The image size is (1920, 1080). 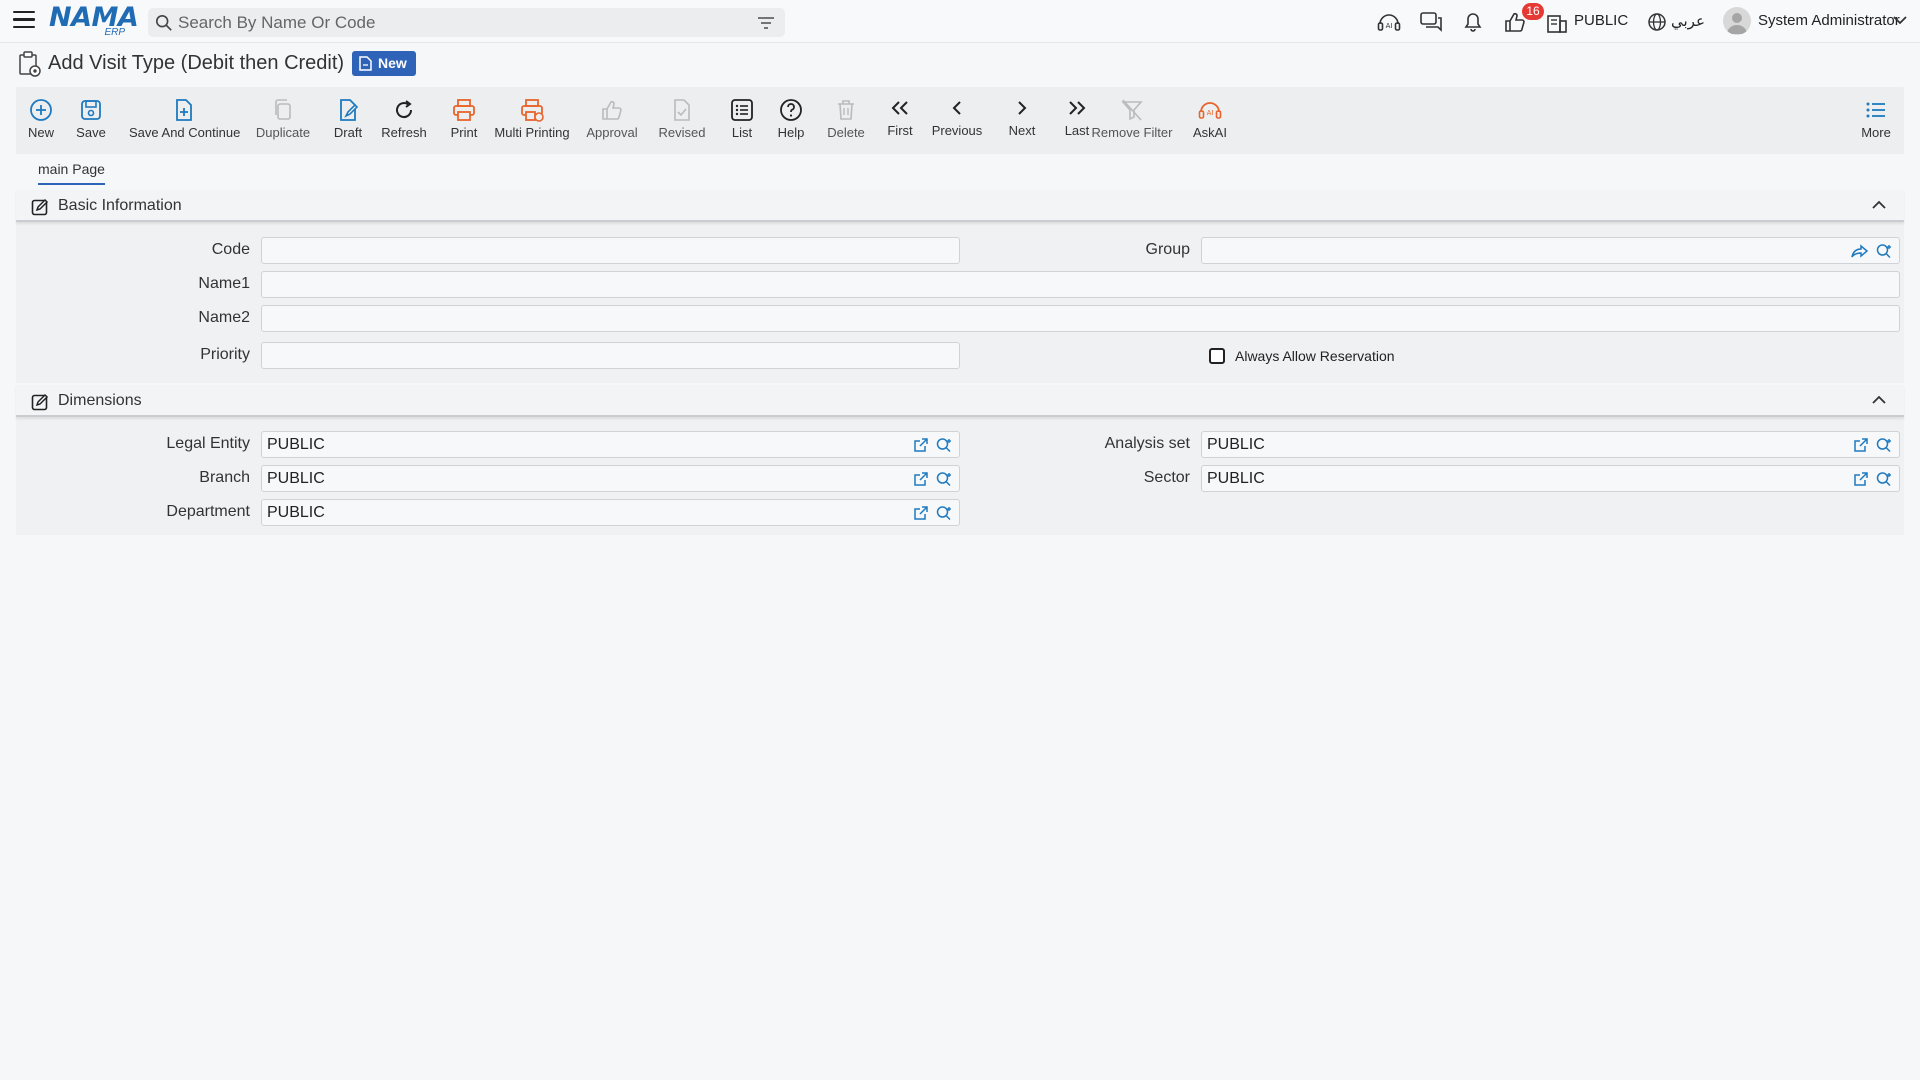 What do you see at coordinates (24, 21) in the screenshot?
I see `hamburger-menu-icon` at bounding box center [24, 21].